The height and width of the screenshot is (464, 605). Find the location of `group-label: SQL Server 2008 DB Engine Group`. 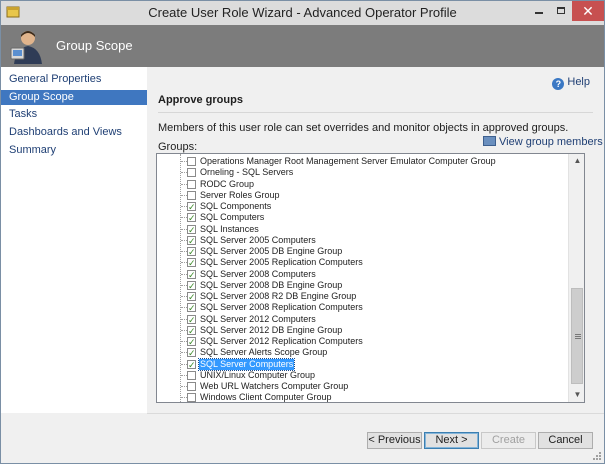

group-label: SQL Server 2008 DB Engine Group is located at coordinates (271, 284).